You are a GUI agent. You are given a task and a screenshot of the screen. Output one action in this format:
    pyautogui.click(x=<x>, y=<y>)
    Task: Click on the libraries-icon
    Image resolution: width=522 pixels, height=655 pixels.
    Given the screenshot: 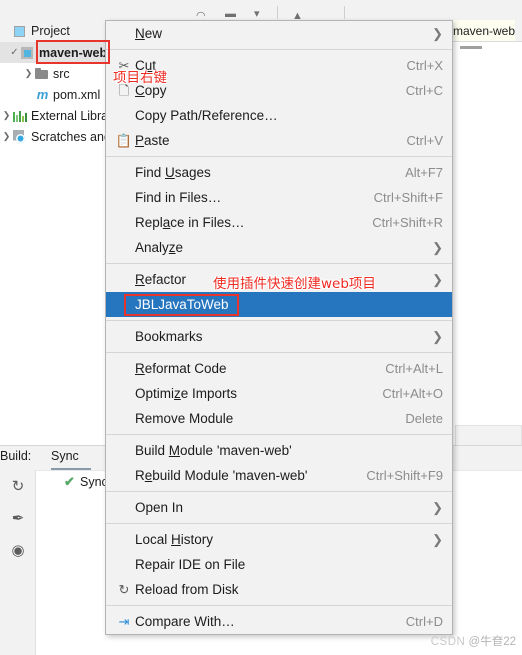 What is the action you would take?
    pyautogui.click(x=20, y=116)
    